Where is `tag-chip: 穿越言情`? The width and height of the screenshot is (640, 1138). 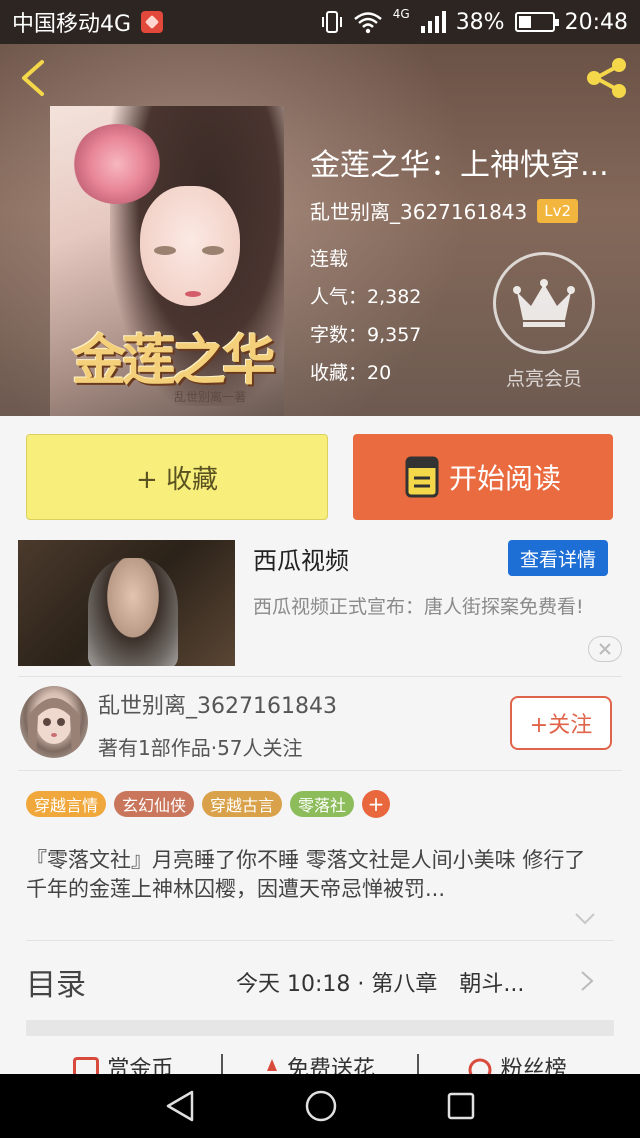
tag-chip: 穿越言情 is located at coordinates (66, 804).